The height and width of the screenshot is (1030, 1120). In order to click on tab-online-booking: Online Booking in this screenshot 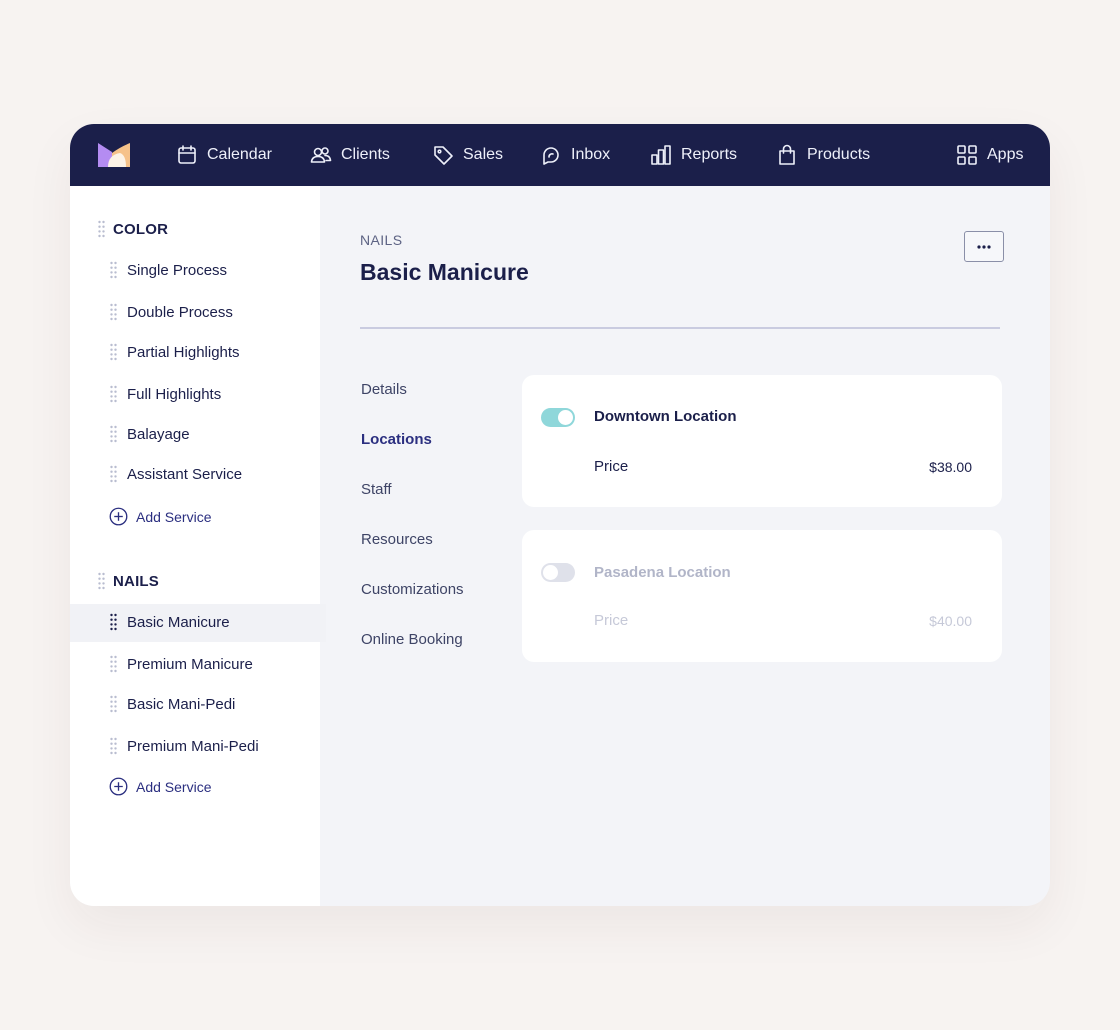, I will do `click(412, 639)`.